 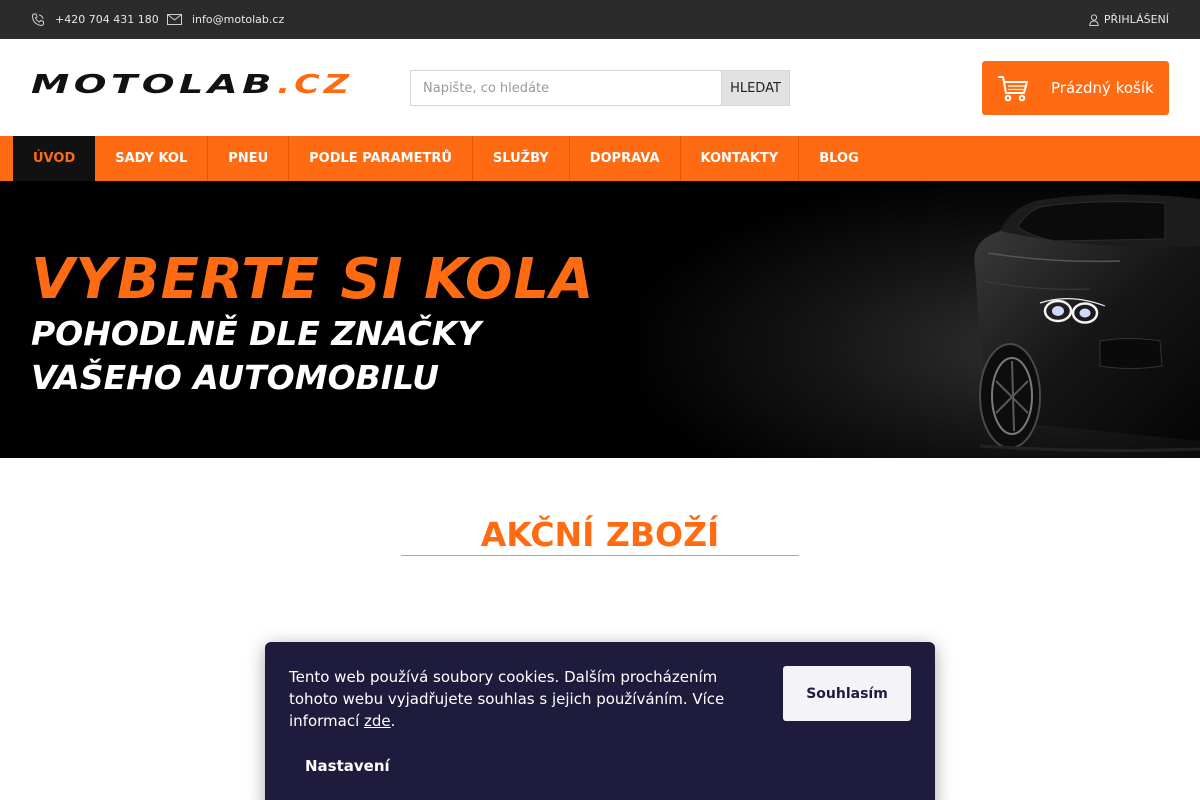 I want to click on nav-item-sluzby: SLUŽBY, so click(x=521, y=158).